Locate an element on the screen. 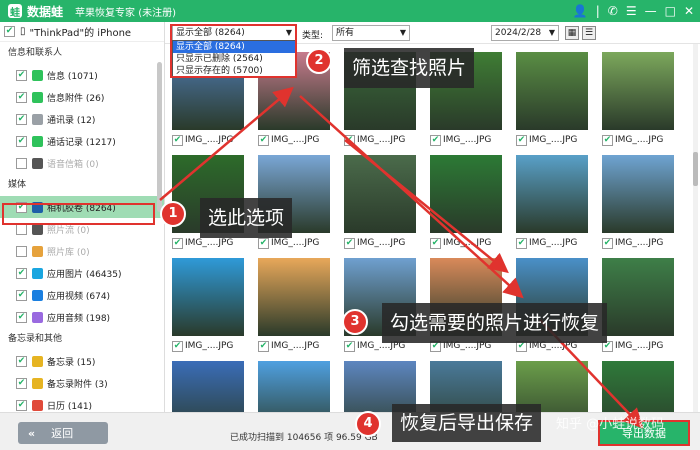 The height and width of the screenshot is (450, 700). grid-scroll-thumb is located at coordinates (695, 169).